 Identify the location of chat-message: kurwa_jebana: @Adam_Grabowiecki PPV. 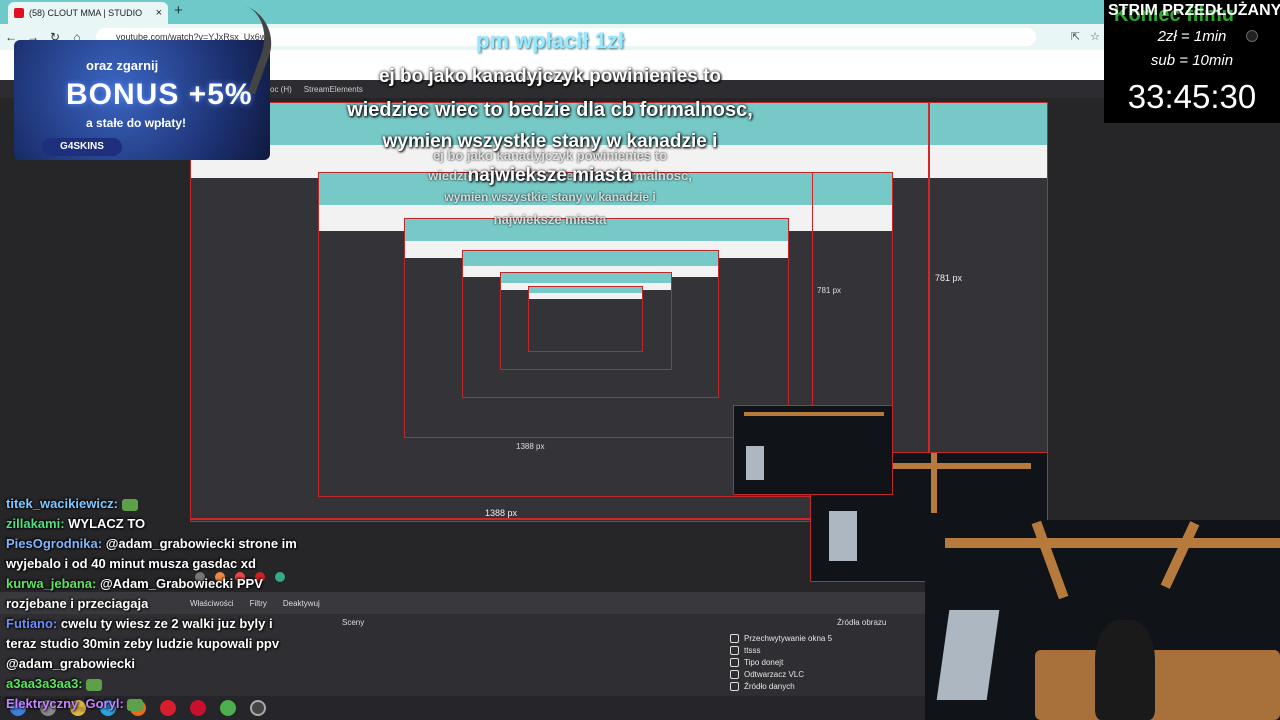
(171, 584).